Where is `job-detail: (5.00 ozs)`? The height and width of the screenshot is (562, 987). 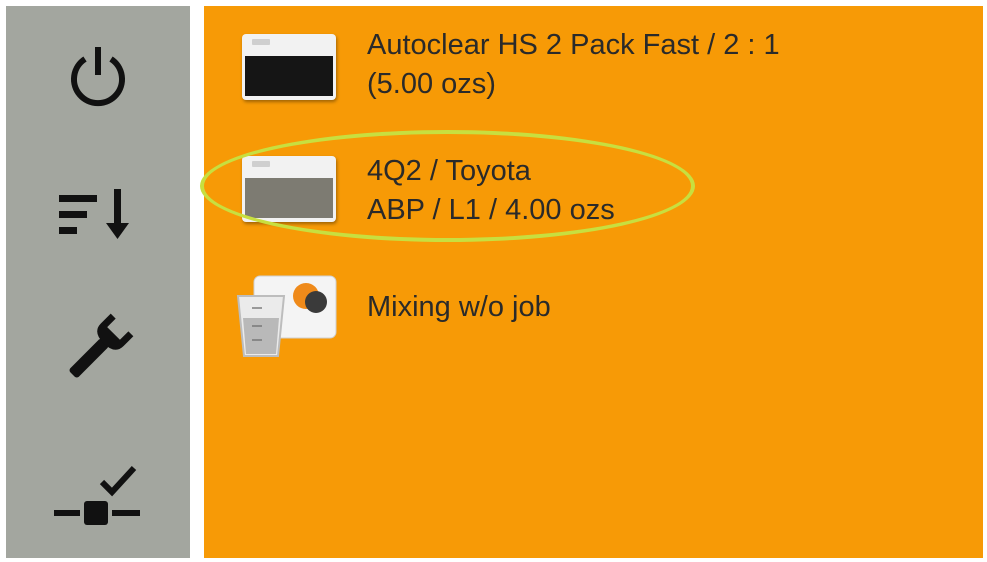 job-detail: (5.00 ozs) is located at coordinates (431, 84).